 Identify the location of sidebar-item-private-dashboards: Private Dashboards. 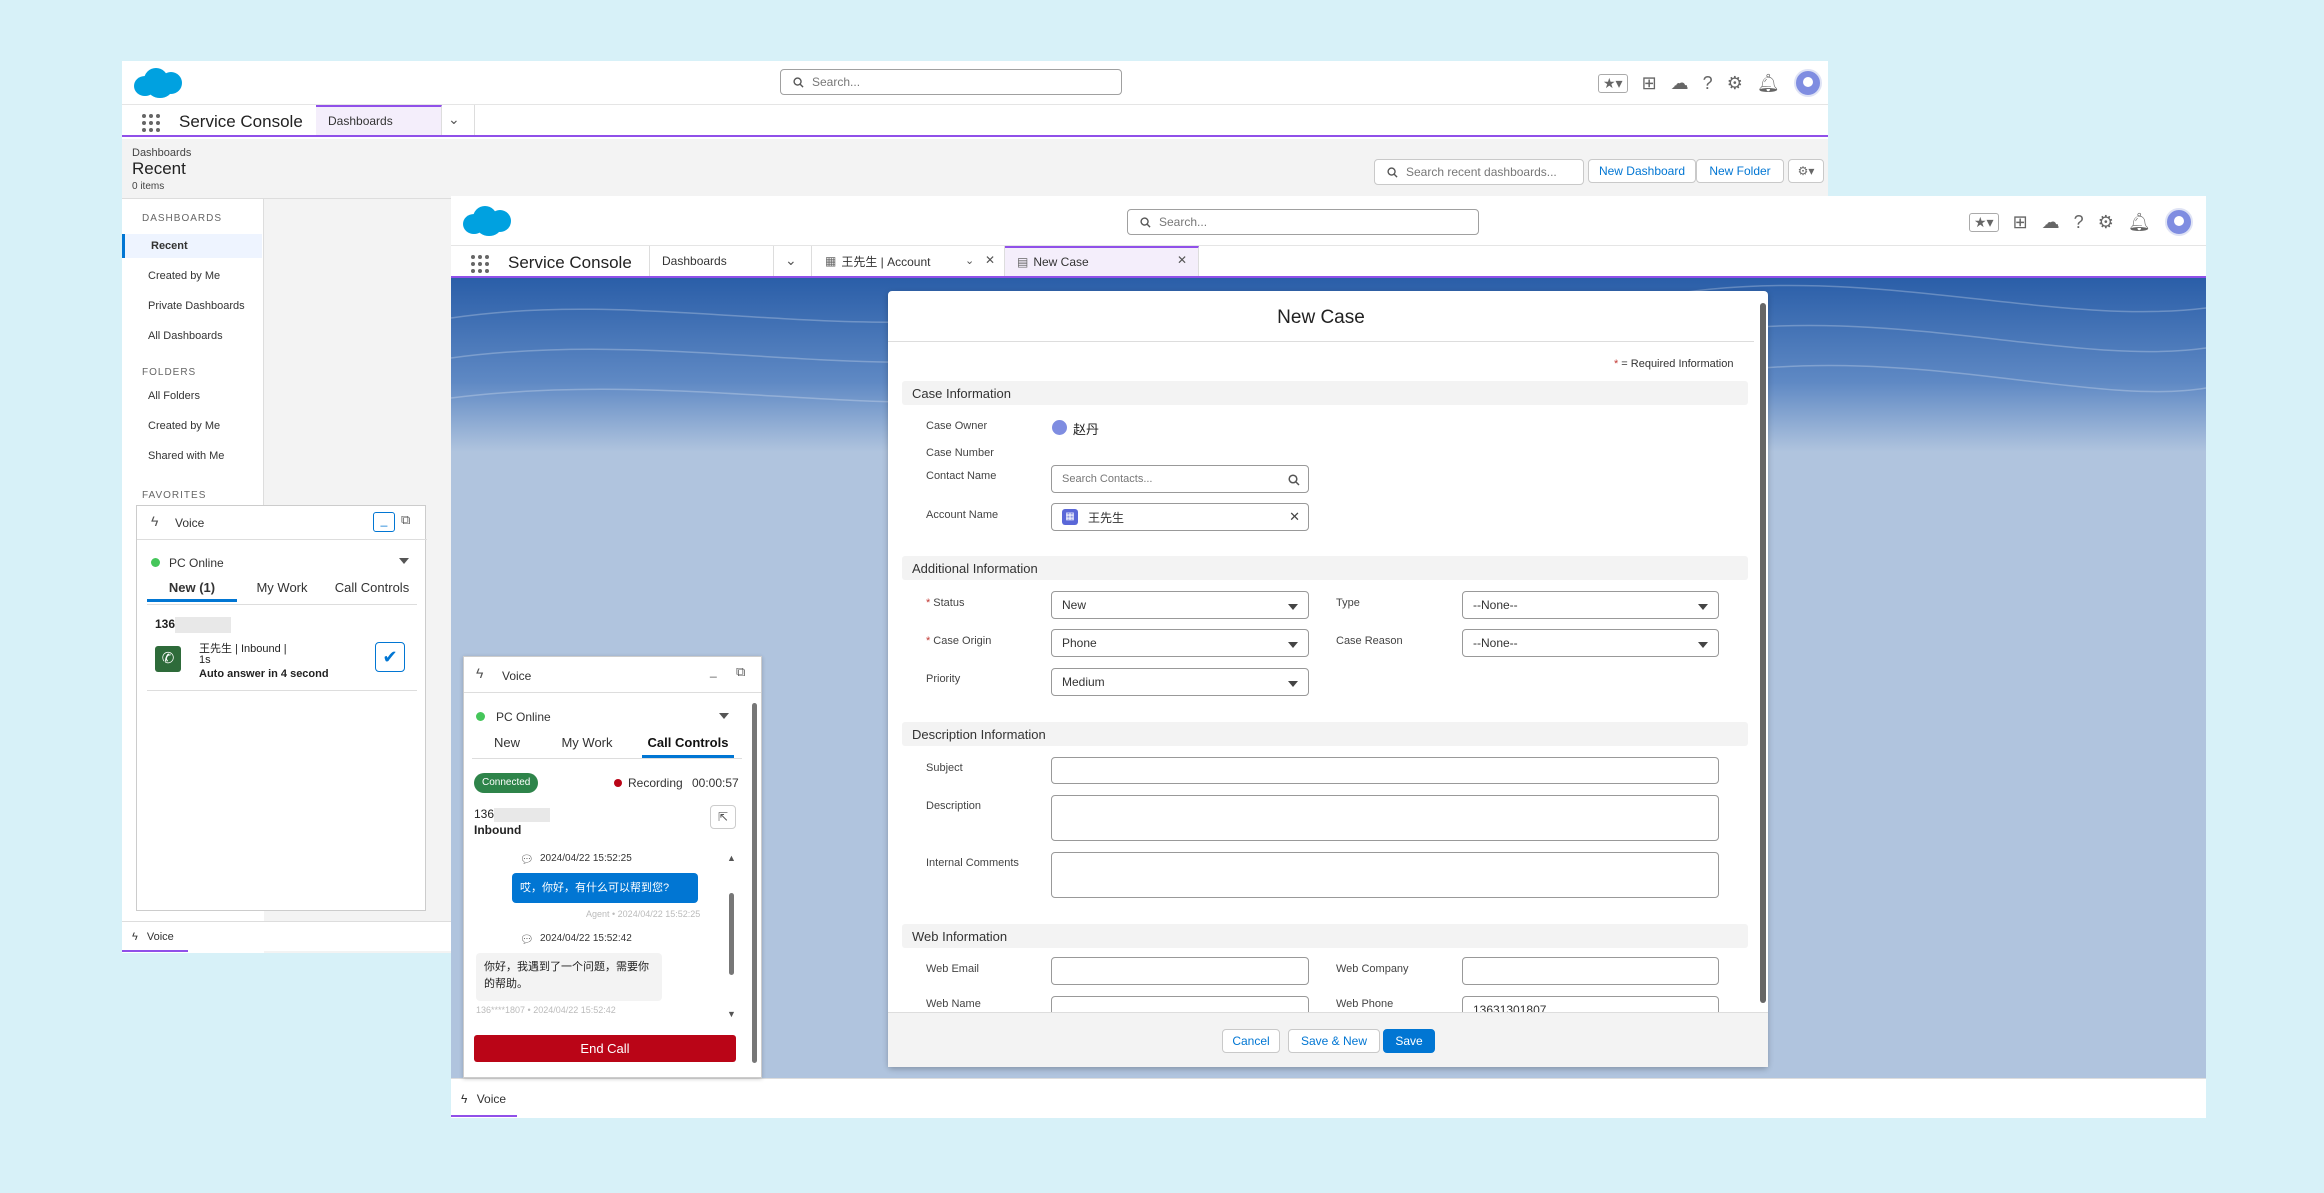
(192, 306).